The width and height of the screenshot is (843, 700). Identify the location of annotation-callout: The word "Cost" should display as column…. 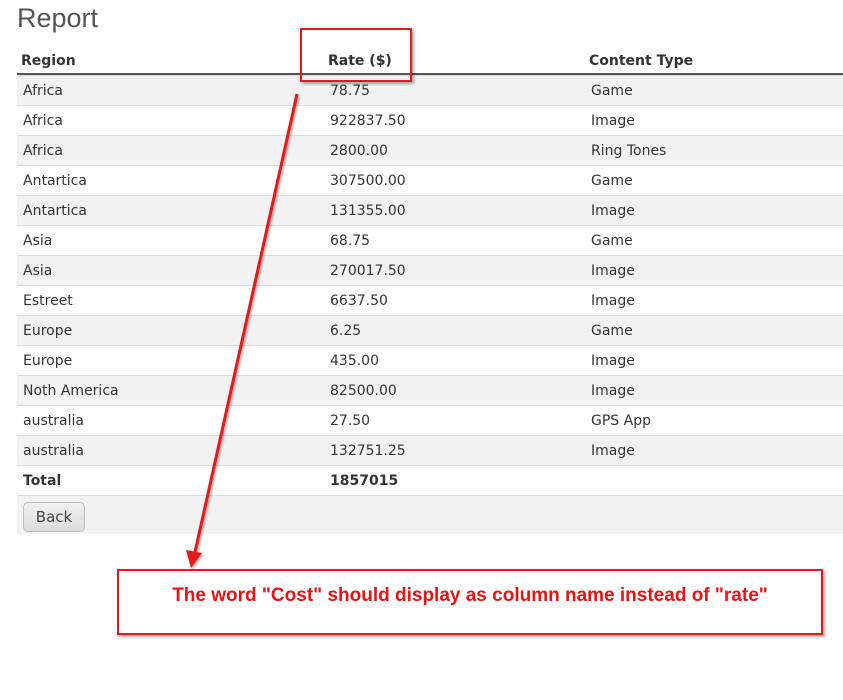
(470, 602).